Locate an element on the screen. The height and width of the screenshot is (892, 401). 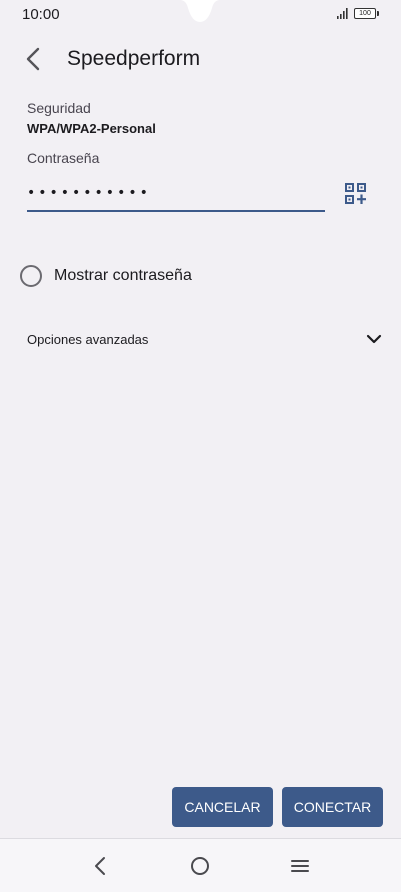
battery-tip is located at coordinates (378, 13).